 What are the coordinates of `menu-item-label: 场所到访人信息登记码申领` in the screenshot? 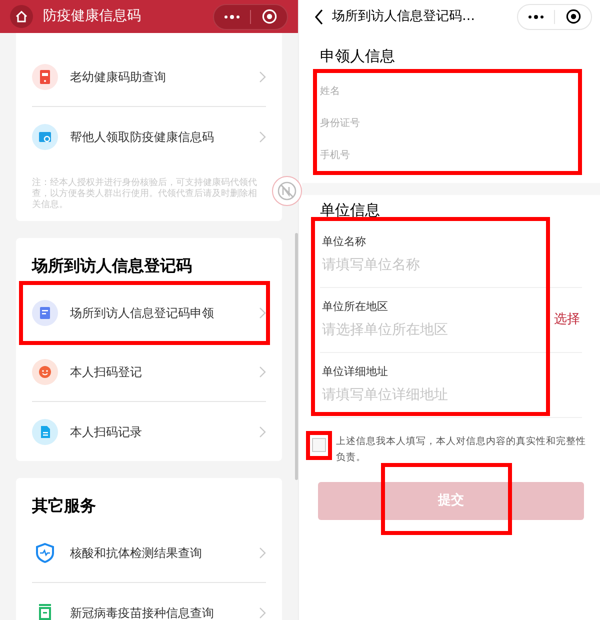 It's located at (142, 313).